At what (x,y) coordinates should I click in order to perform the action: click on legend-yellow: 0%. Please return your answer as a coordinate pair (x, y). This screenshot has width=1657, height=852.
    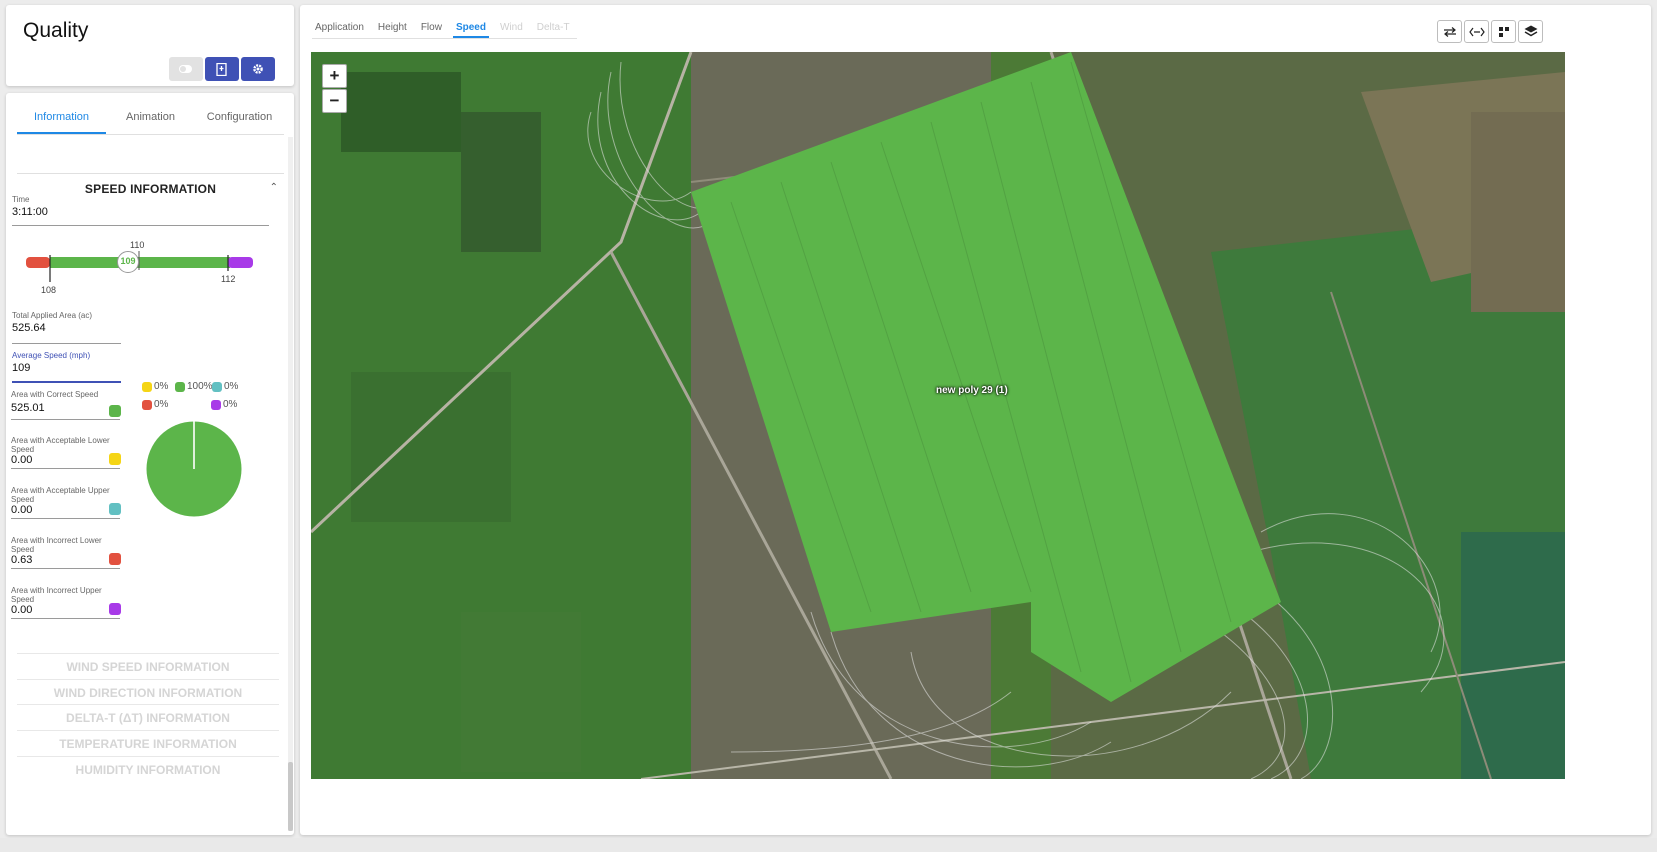
    Looking at the image, I should click on (155, 386).